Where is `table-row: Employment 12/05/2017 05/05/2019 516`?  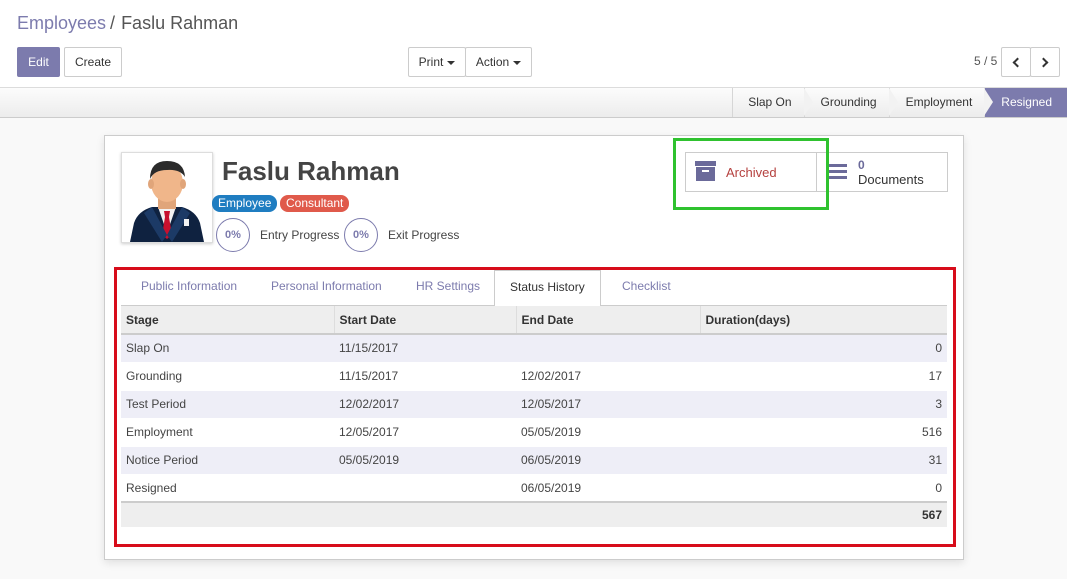
table-row: Employment 12/05/2017 05/05/2019 516 is located at coordinates (534, 432).